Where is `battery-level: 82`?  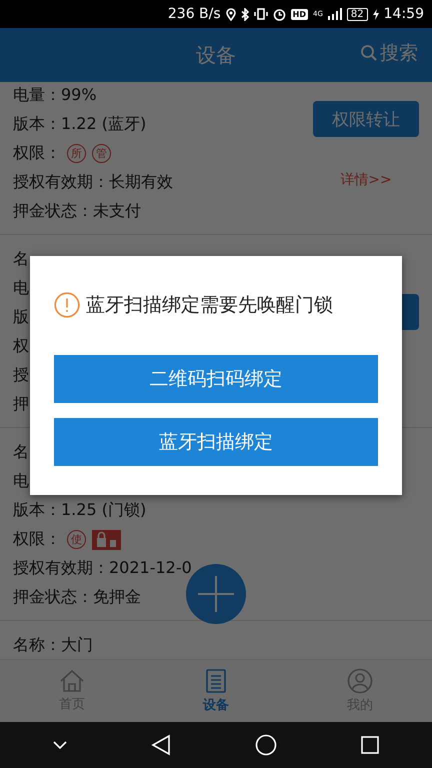 battery-level: 82 is located at coordinates (357, 14).